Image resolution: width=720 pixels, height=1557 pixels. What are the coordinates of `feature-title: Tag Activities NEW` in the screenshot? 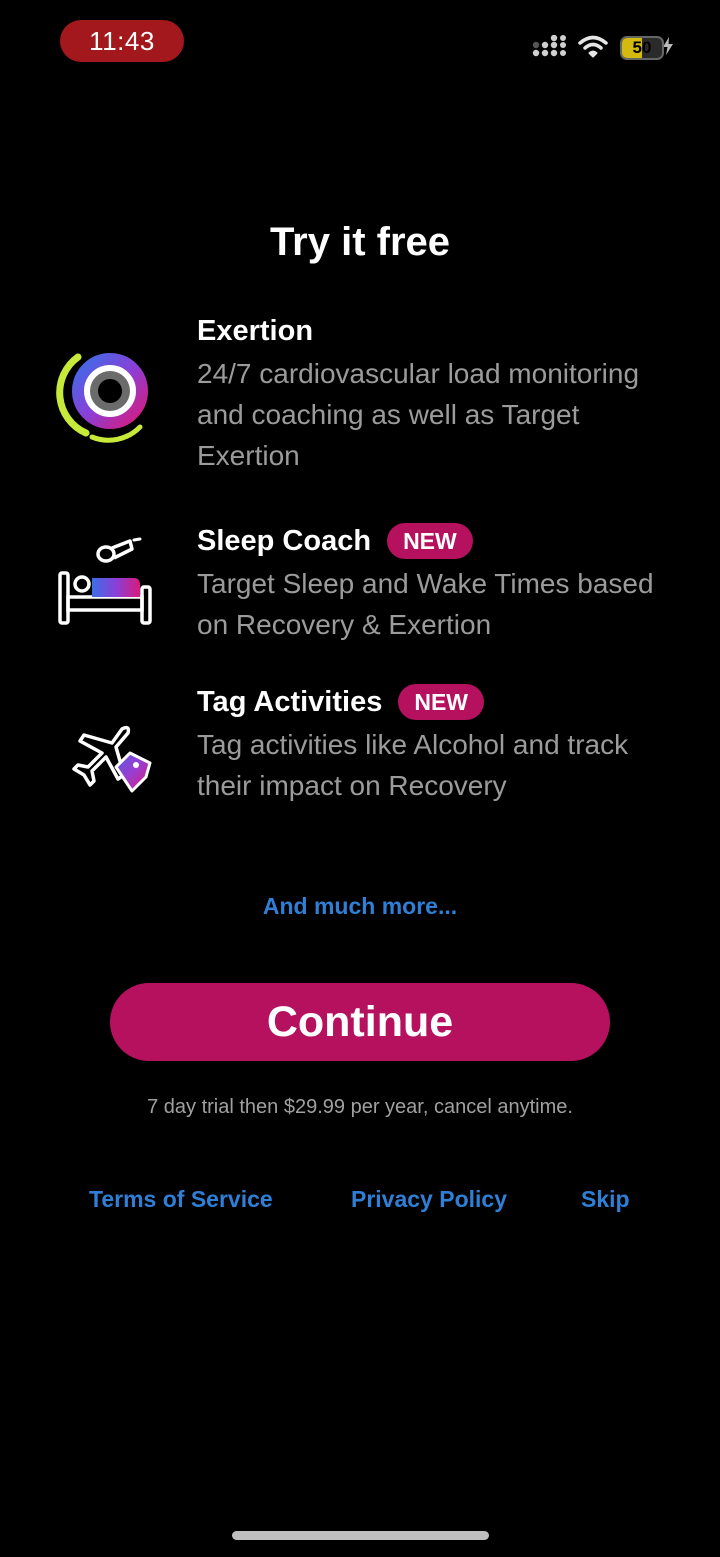 It's located at (438, 702).